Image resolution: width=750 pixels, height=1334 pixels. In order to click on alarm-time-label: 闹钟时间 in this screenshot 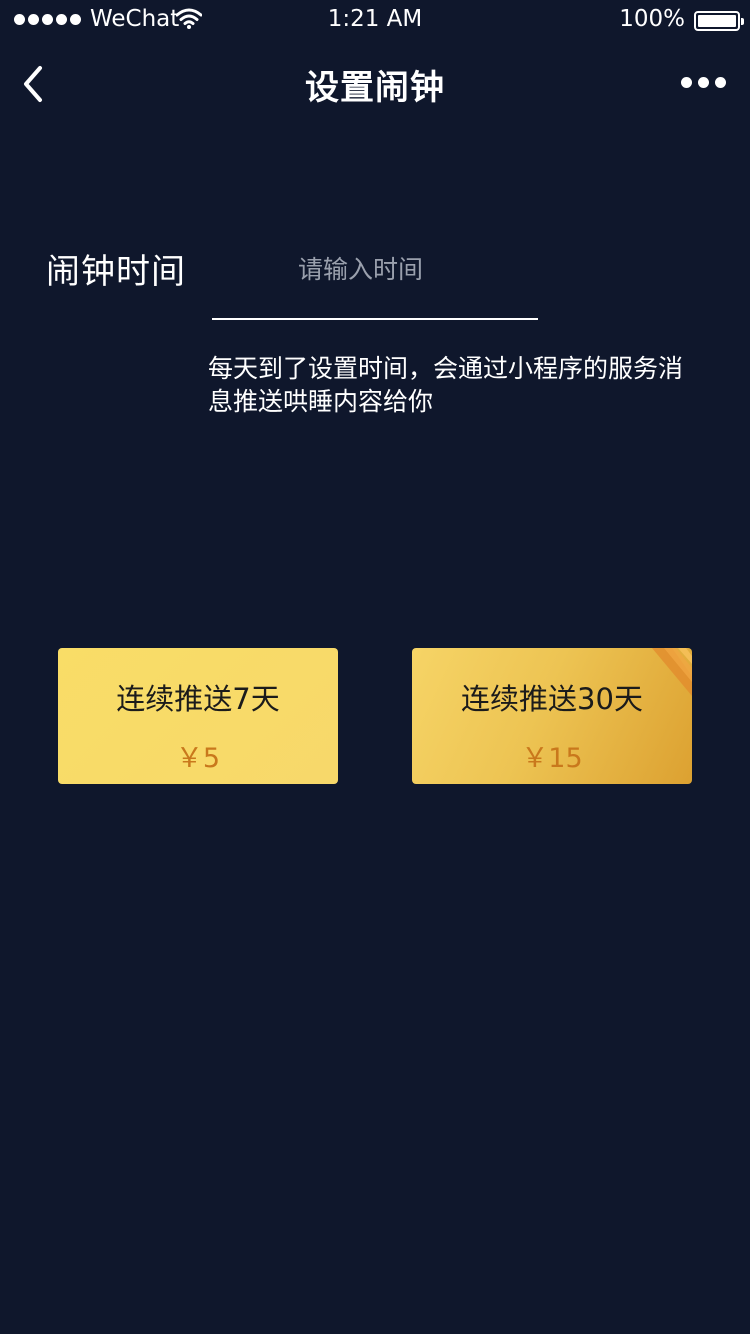, I will do `click(116, 272)`.